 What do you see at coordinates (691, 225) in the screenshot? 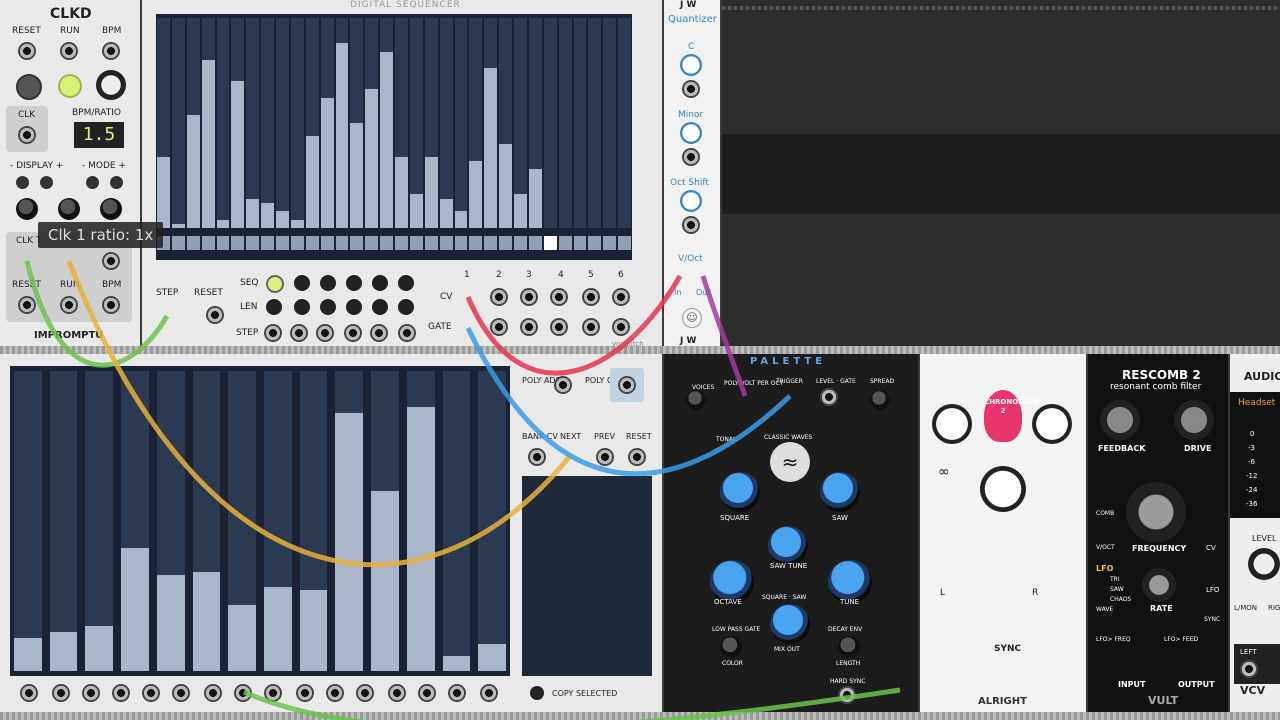
I see `oct-shift-cv-jack` at bounding box center [691, 225].